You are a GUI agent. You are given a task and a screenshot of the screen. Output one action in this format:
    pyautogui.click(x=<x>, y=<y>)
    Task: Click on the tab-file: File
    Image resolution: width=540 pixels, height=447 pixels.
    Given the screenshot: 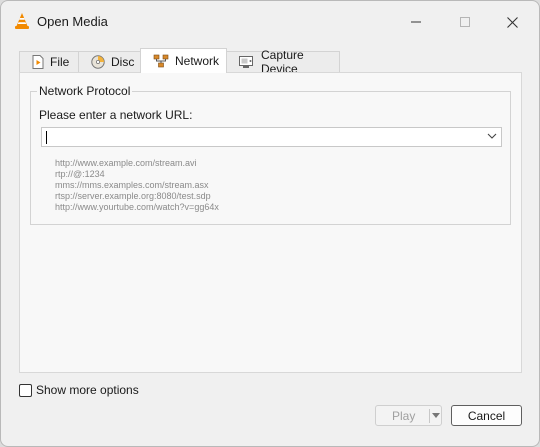 What is the action you would take?
    pyautogui.click(x=49, y=61)
    